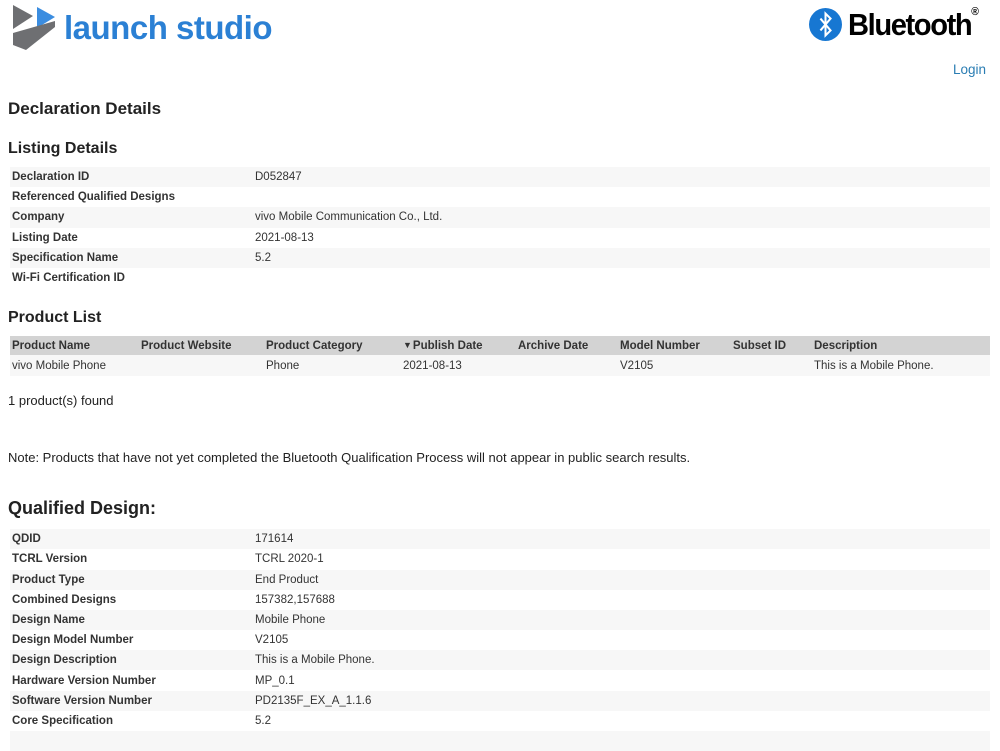 The width and height of the screenshot is (1000, 751). I want to click on row-value: 2021-08-13, so click(284, 237).